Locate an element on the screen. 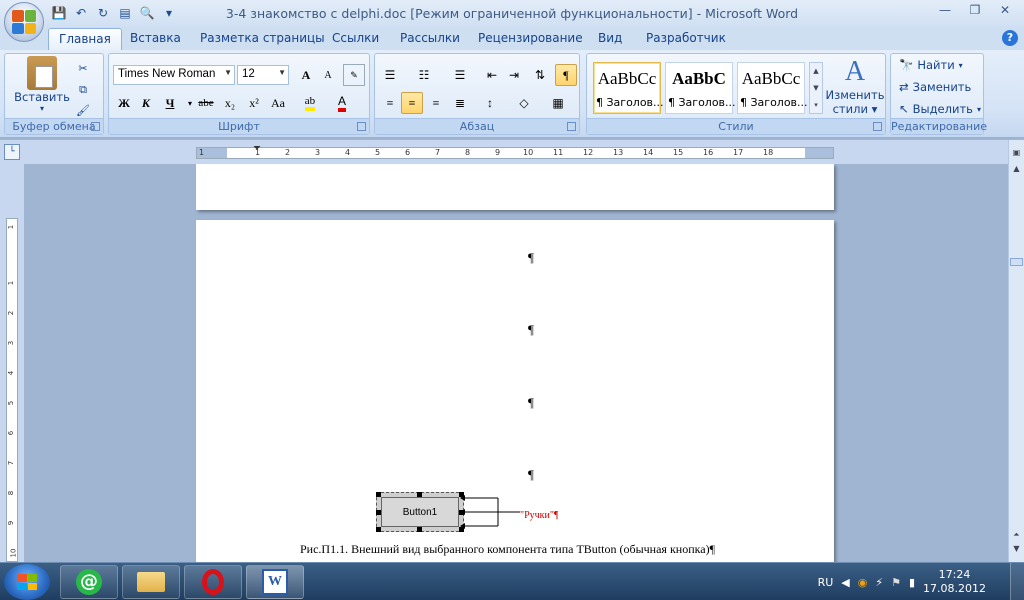  copy-icon: ⧉ is located at coordinates (83, 90).